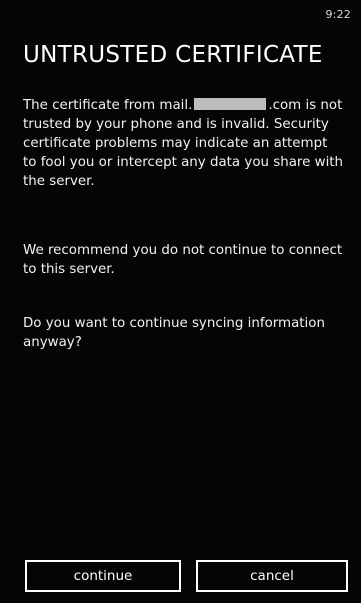  I want to click on cancel-button-label: cancel, so click(272, 576).